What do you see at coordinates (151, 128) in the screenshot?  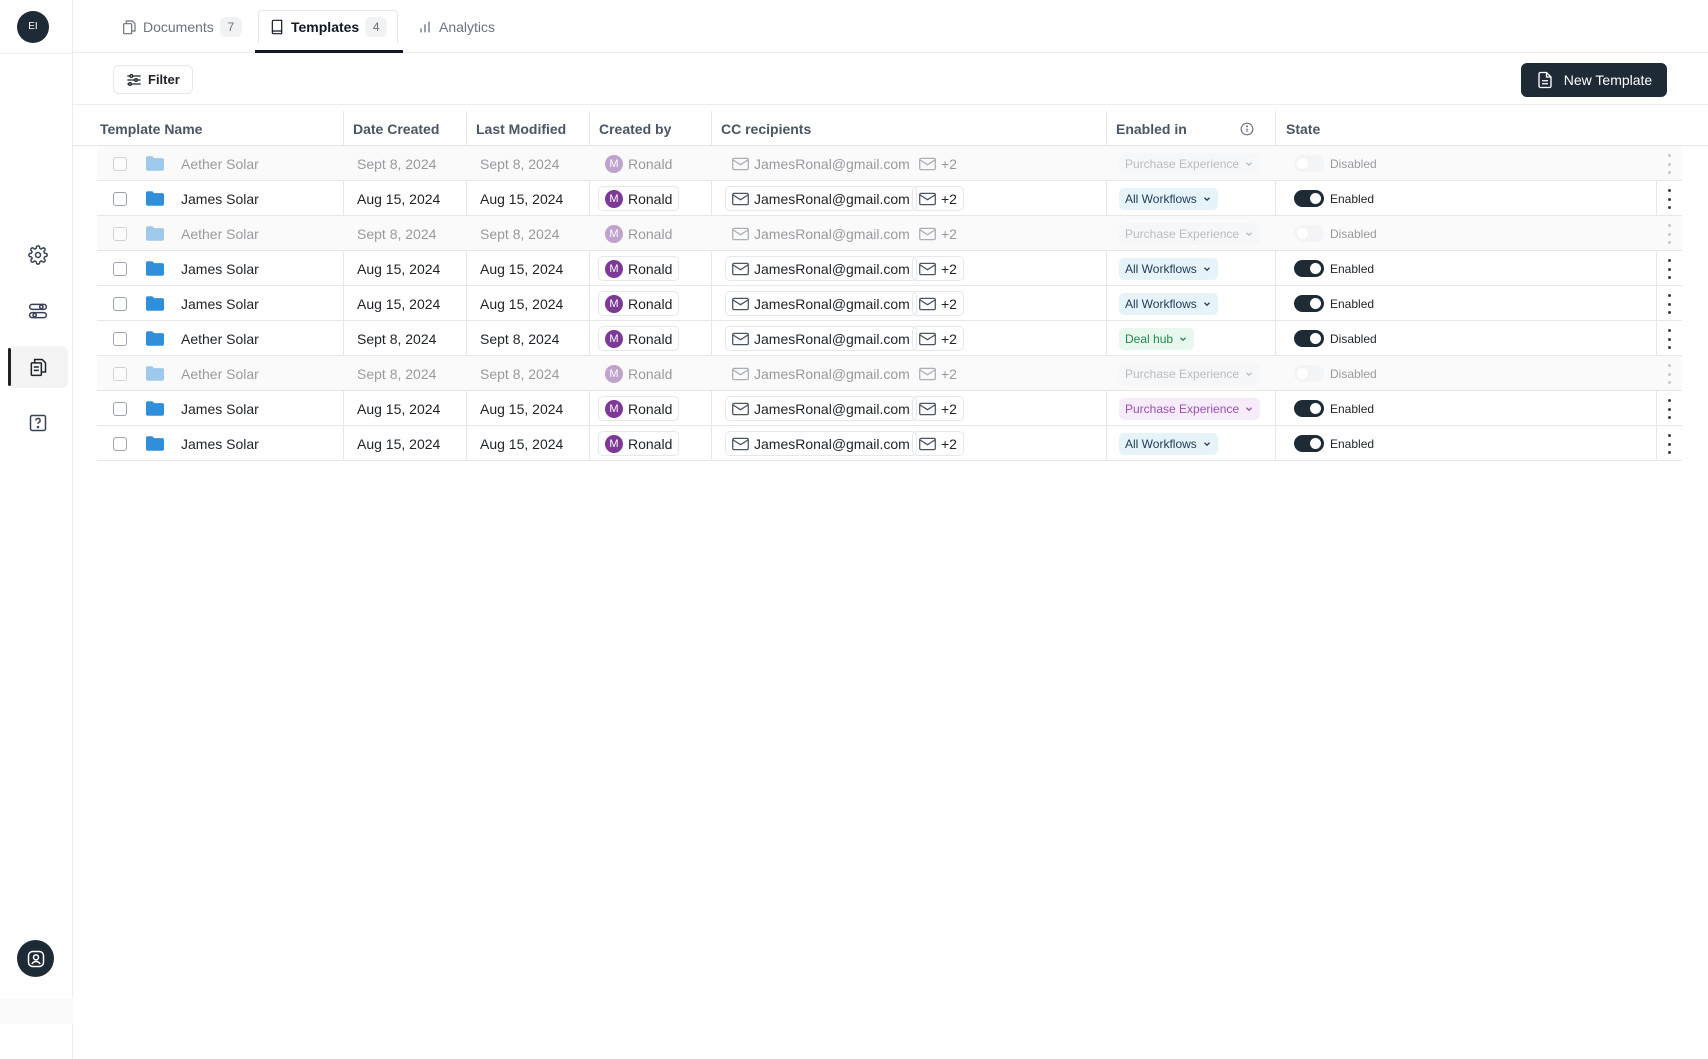 I see `header-template-name: Template Name` at bounding box center [151, 128].